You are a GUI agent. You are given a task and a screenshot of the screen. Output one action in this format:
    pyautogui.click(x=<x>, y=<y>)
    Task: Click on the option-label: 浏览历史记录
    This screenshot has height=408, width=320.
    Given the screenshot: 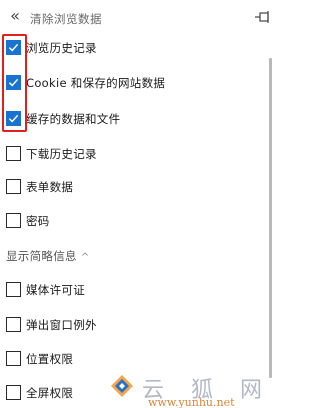 What is the action you would take?
    pyautogui.click(x=61, y=48)
    